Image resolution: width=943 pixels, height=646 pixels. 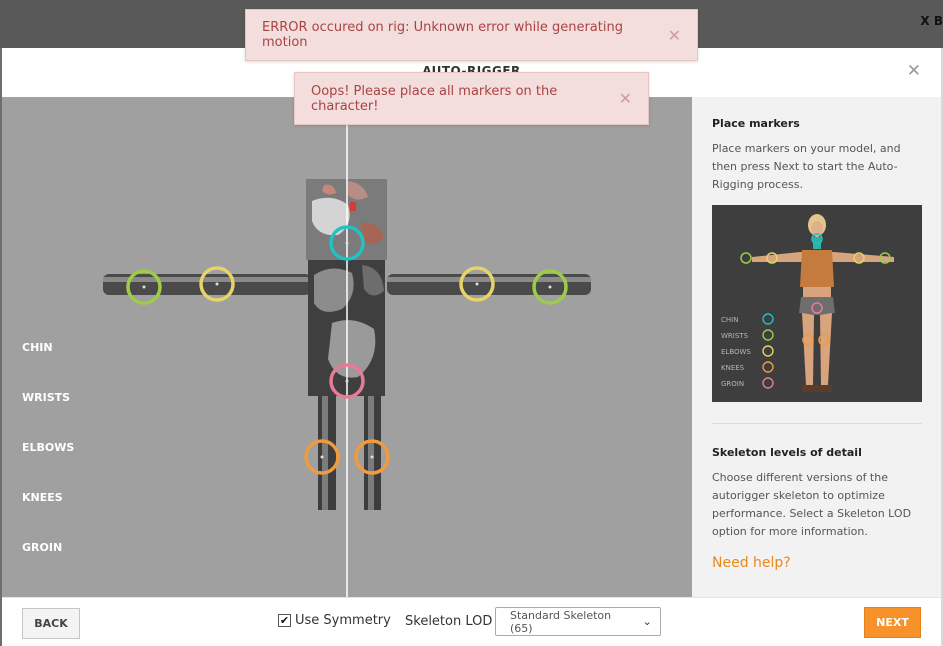 I want to click on back-button: BACK, so click(x=51, y=623).